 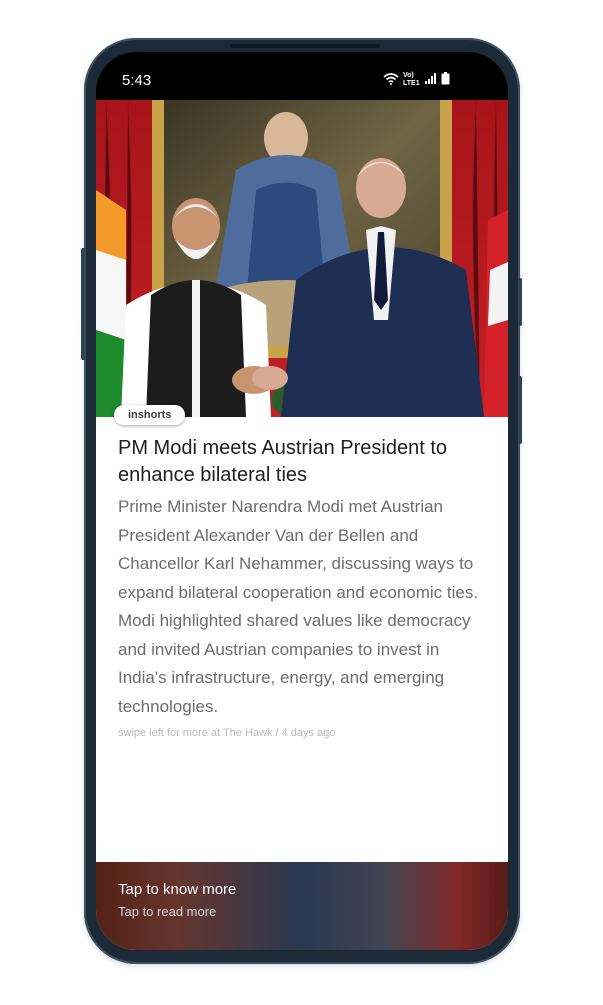 I want to click on status-time: 5:43, so click(x=137, y=80).